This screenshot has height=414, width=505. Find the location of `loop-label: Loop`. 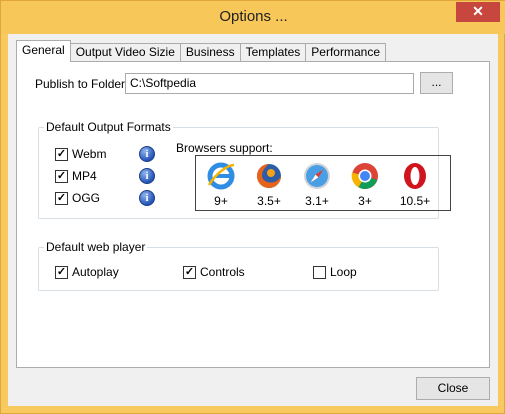

loop-label: Loop is located at coordinates (343, 272).